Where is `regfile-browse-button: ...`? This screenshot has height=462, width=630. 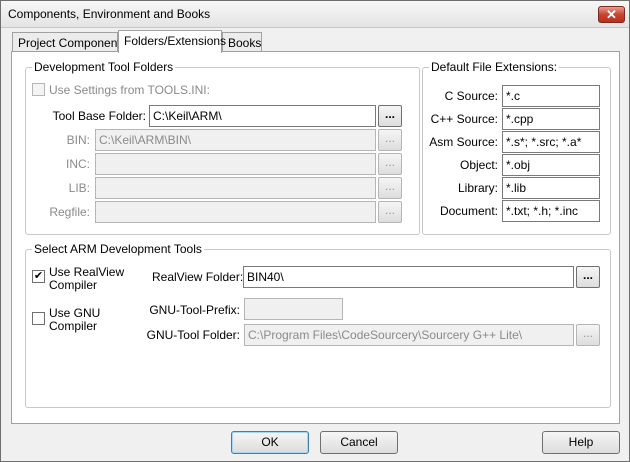
regfile-browse-button: ... is located at coordinates (390, 212).